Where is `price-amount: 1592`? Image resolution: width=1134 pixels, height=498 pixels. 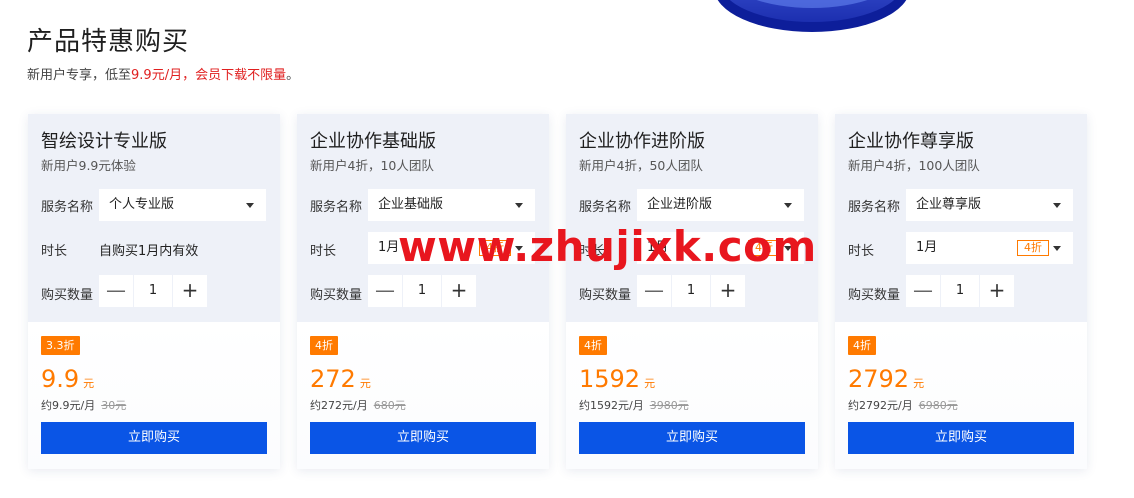
price-amount: 1592 is located at coordinates (610, 379).